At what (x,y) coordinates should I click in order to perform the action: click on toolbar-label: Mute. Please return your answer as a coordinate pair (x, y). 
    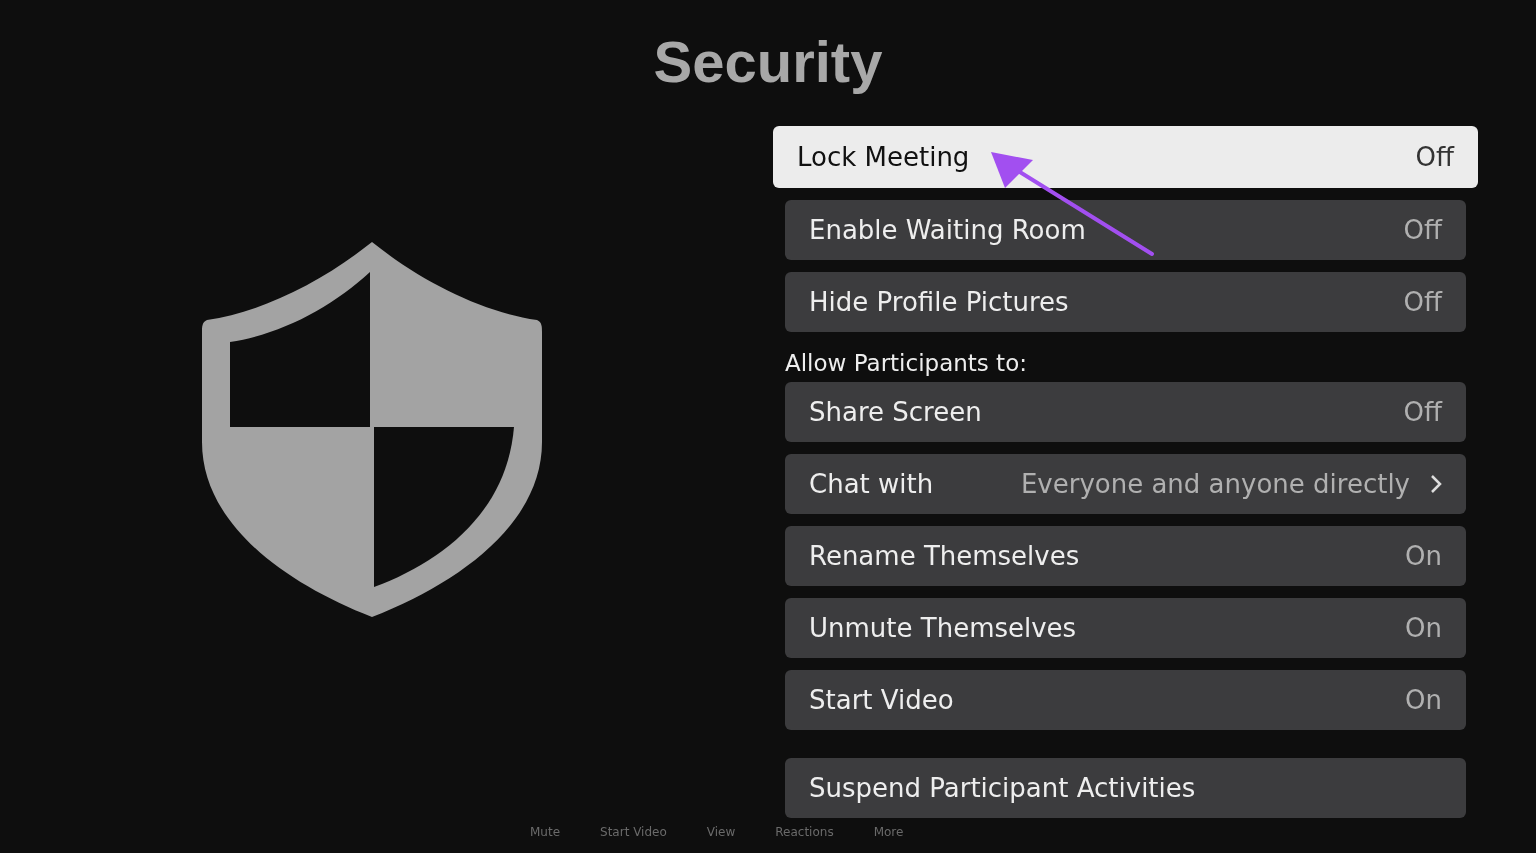
    Looking at the image, I should click on (545, 832).